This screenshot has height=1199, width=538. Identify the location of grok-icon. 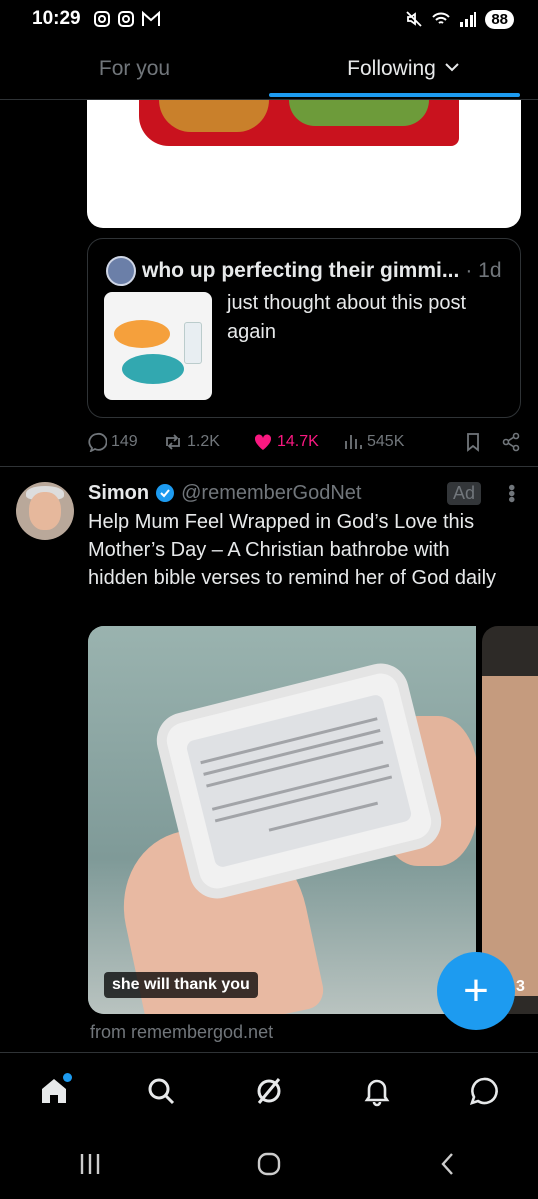
(269, 1090).